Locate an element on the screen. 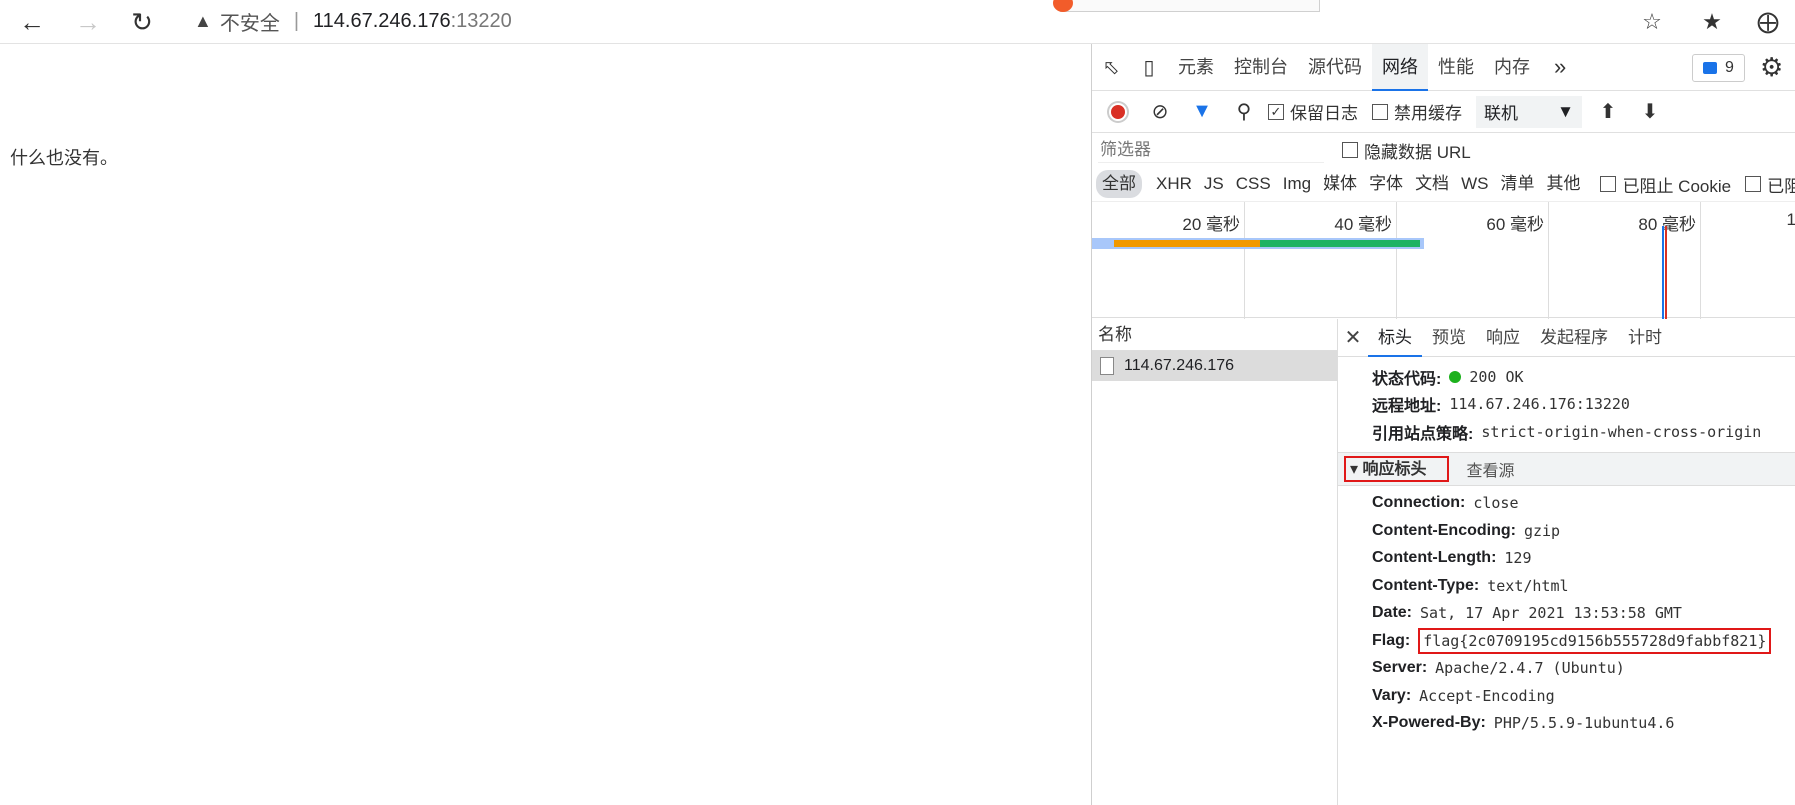 This screenshot has width=1795, height=805. tab-response: 响应 is located at coordinates (1503, 338).